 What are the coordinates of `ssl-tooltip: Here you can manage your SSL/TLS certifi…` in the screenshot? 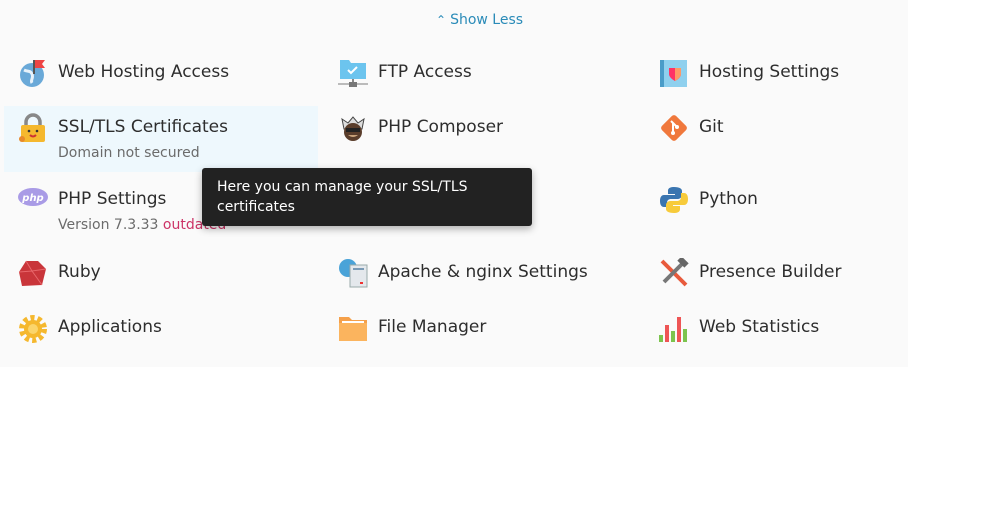 It's located at (367, 197).